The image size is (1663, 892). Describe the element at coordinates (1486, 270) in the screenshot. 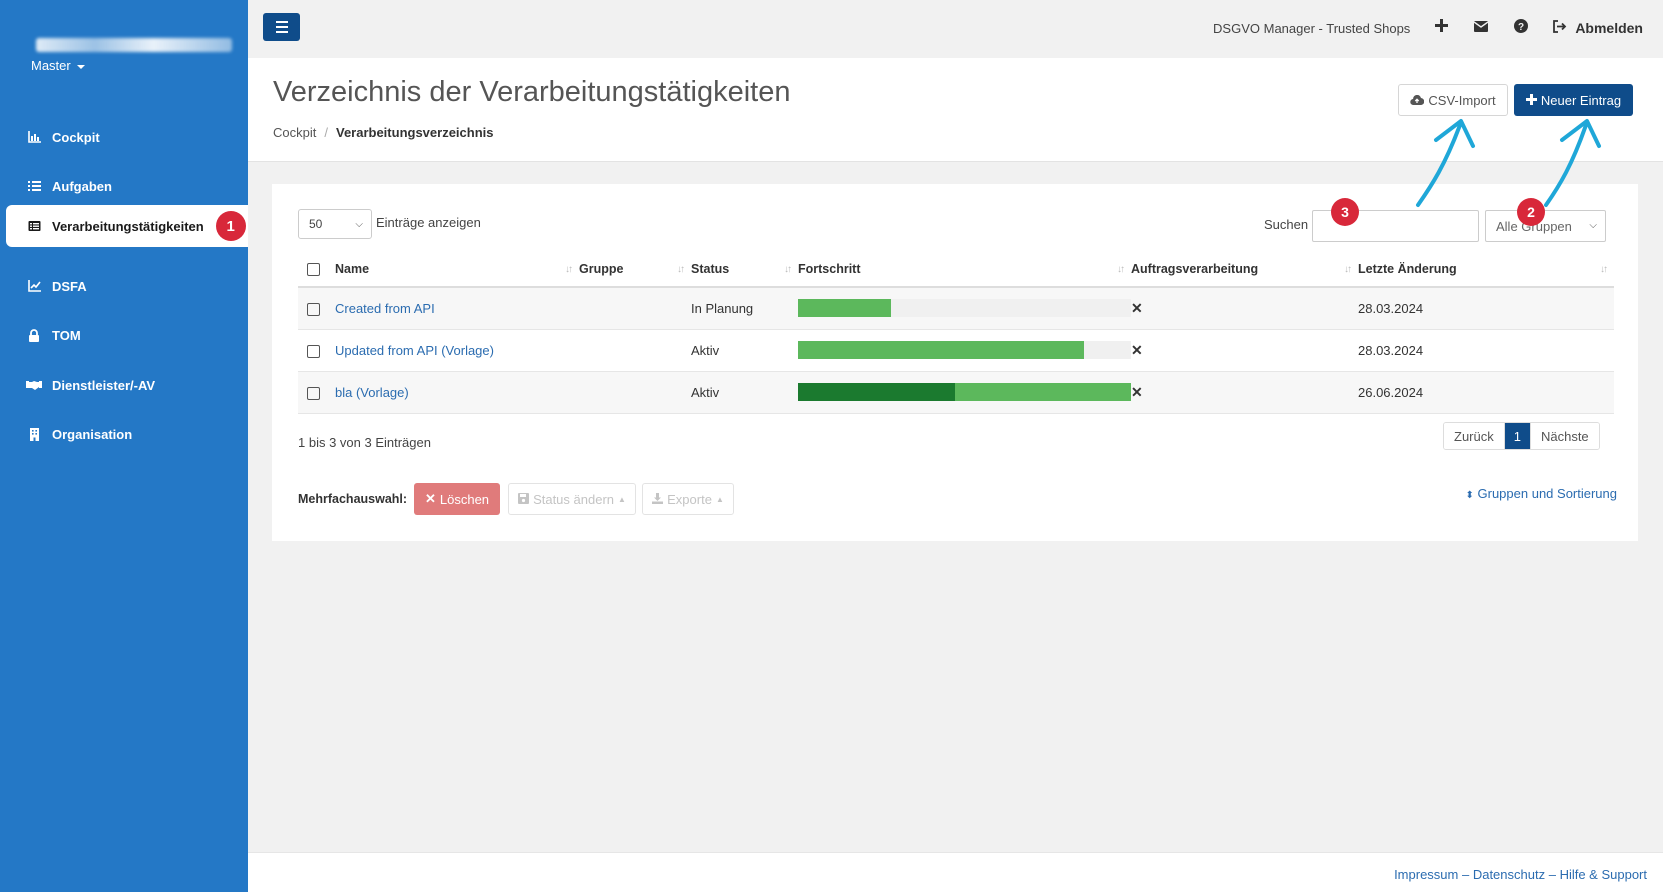

I see `column-header-letzte-aenderung: Letzte Änderung ↓↑` at that location.